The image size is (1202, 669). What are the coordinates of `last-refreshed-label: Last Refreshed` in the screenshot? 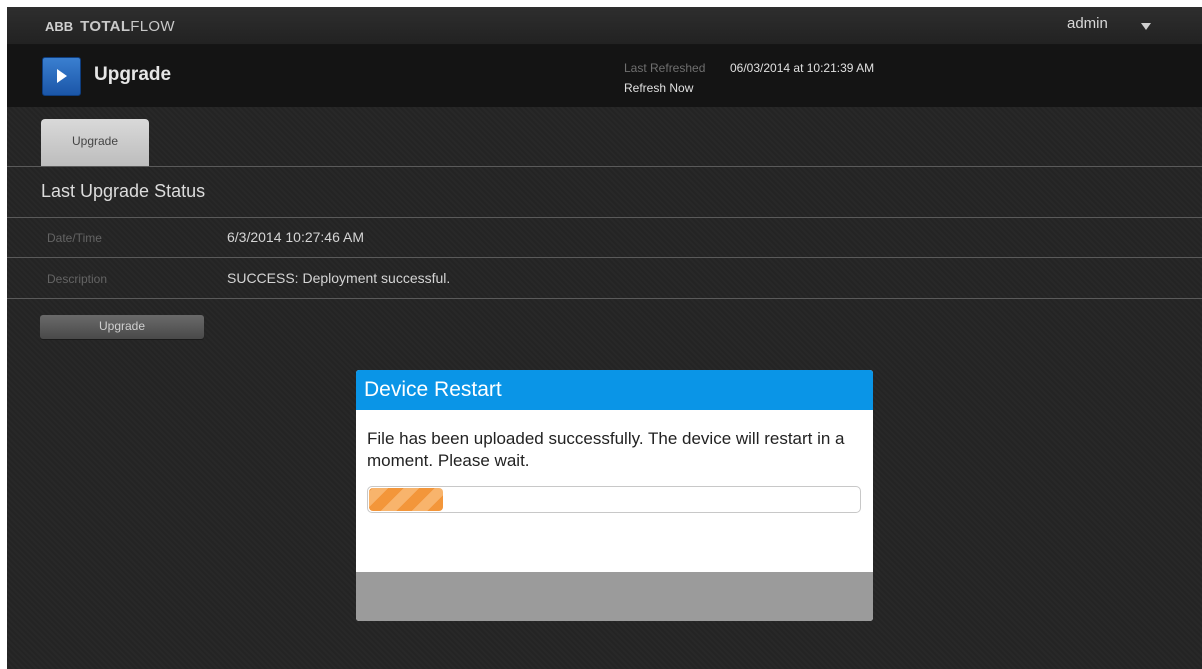 It's located at (665, 68).